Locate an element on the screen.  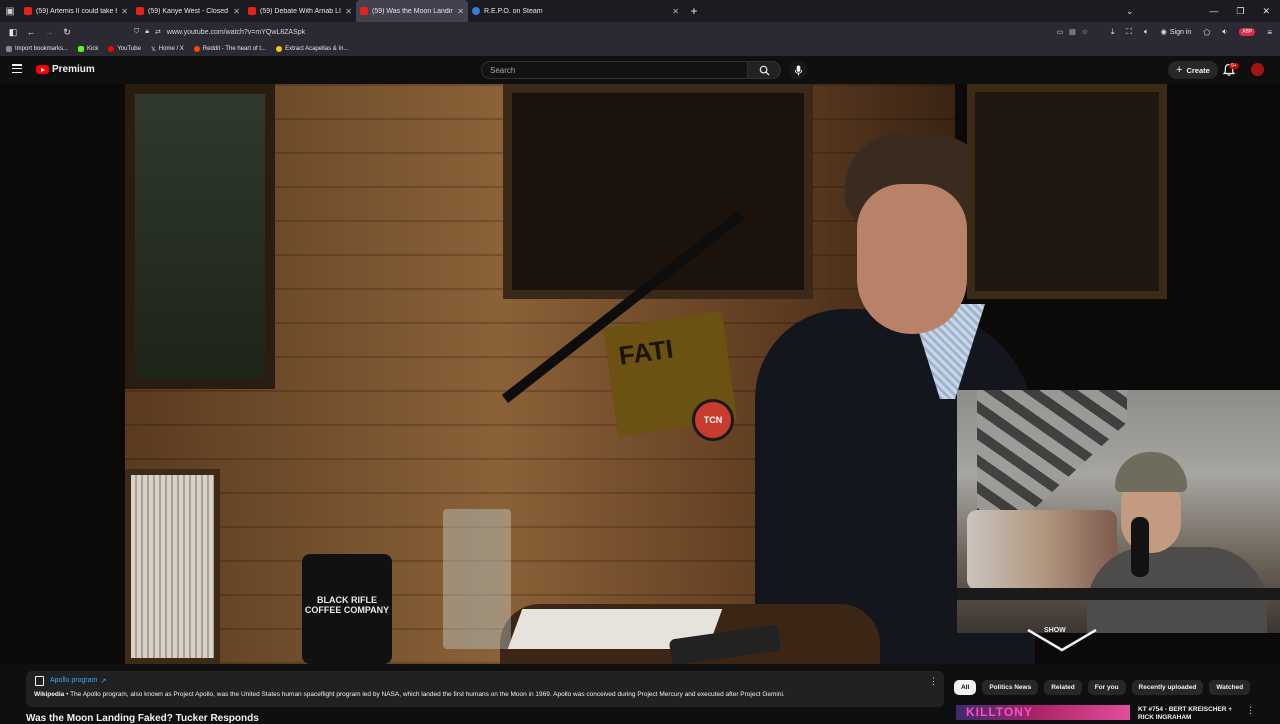
extensions-icon: ⬠ is located at coordinates (1206, 32).